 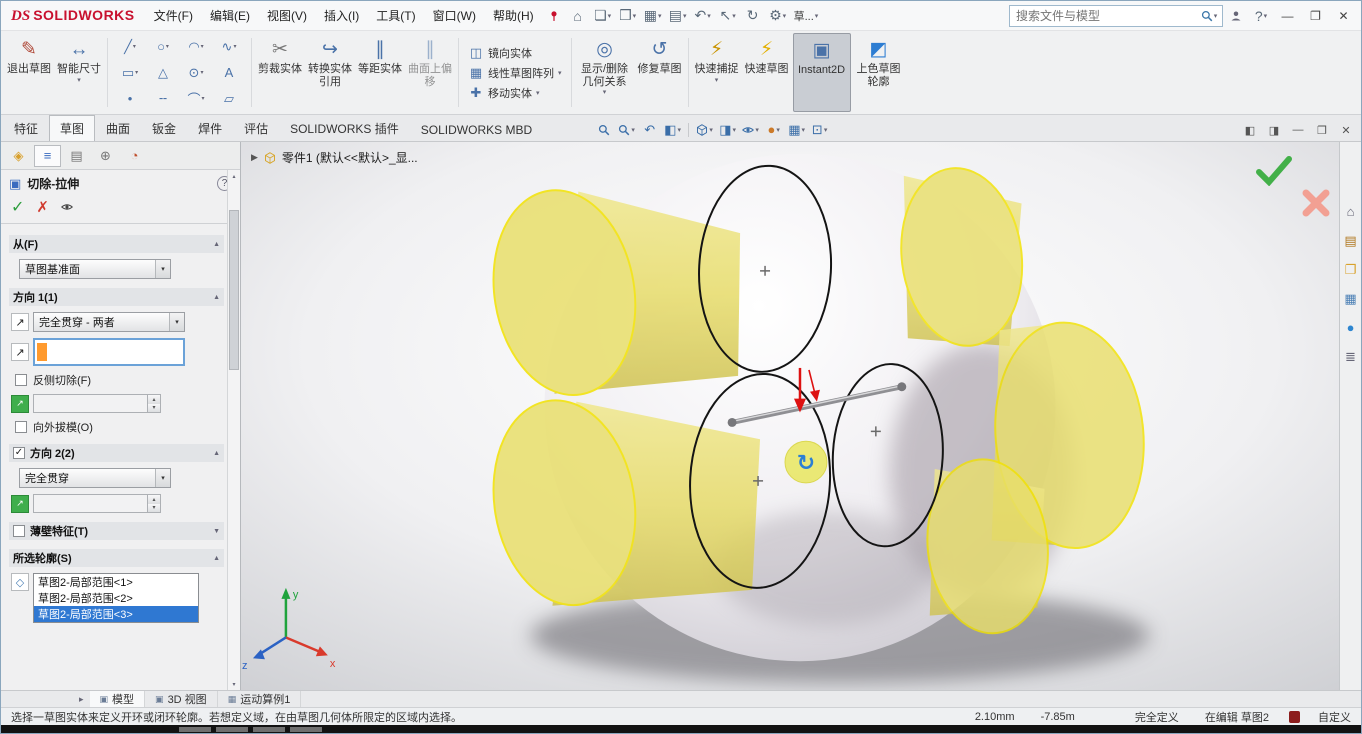 I want to click on move-entities-button: ✚ 移动实体 ▾, so click(x=515, y=93).